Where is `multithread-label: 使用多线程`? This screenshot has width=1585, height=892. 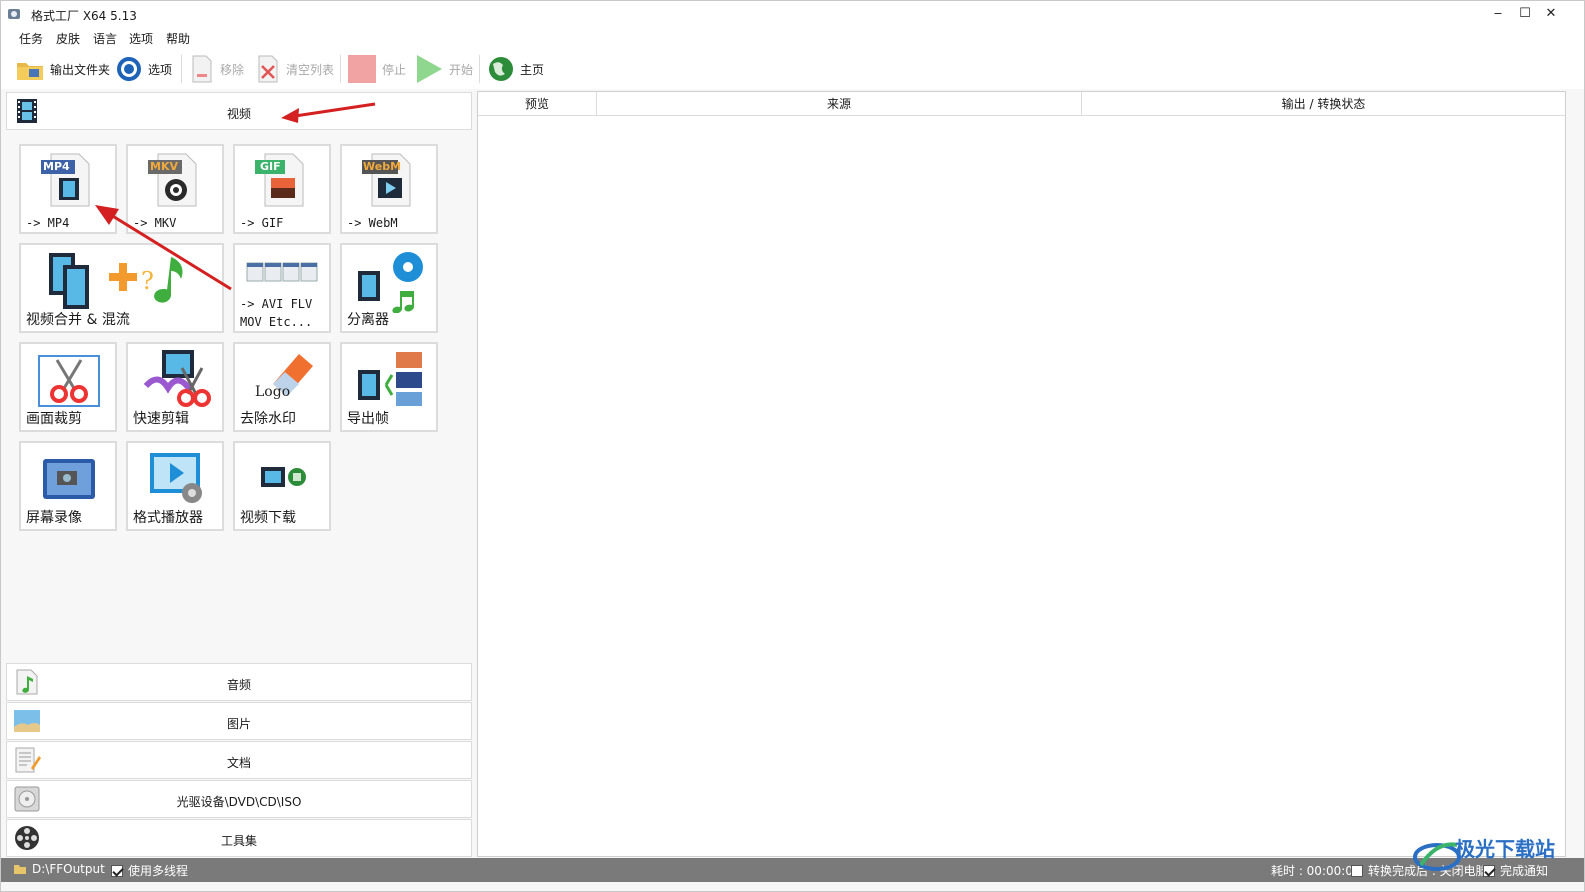 multithread-label: 使用多线程 is located at coordinates (158, 871).